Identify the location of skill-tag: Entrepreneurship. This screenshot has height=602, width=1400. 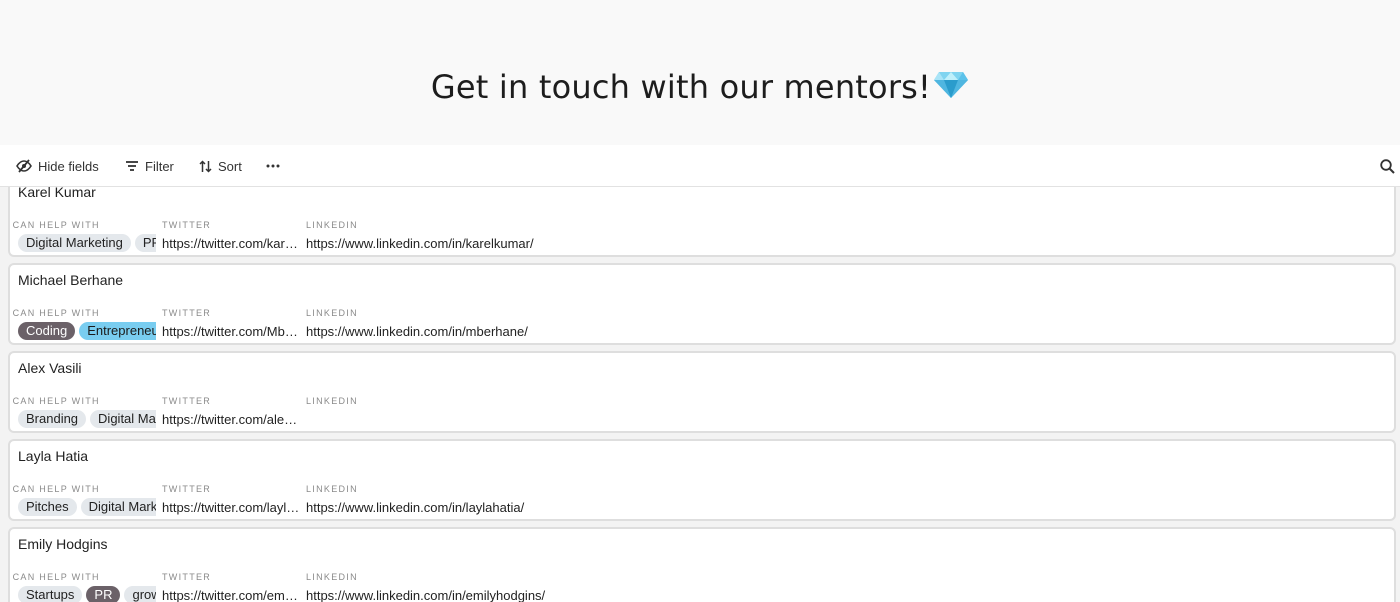
(117, 331).